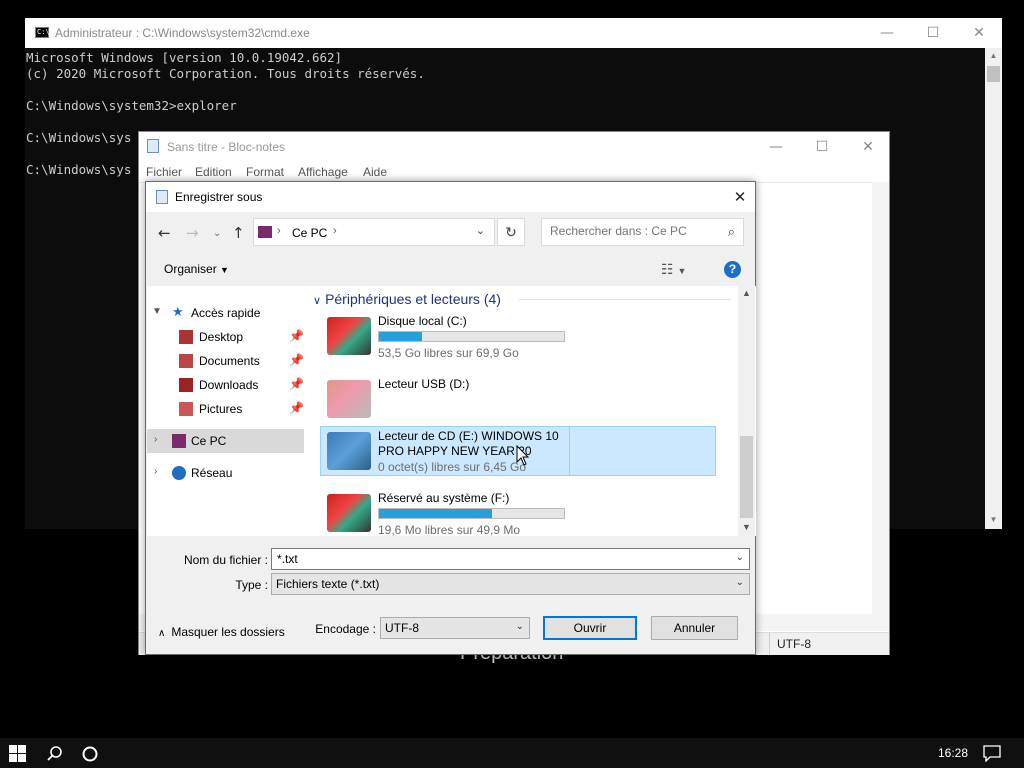 The height and width of the screenshot is (768, 1024). What do you see at coordinates (979, 33) in the screenshot?
I see `cmd-close-button: ✕` at bounding box center [979, 33].